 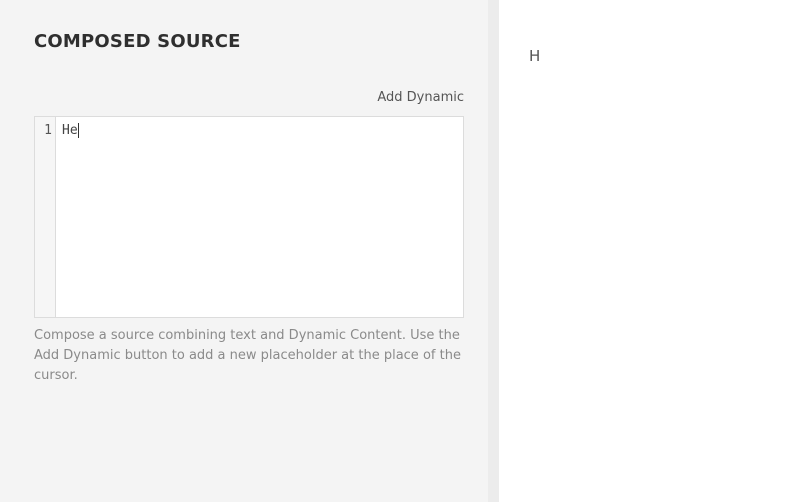 I want to click on text-cursor, so click(x=78, y=130).